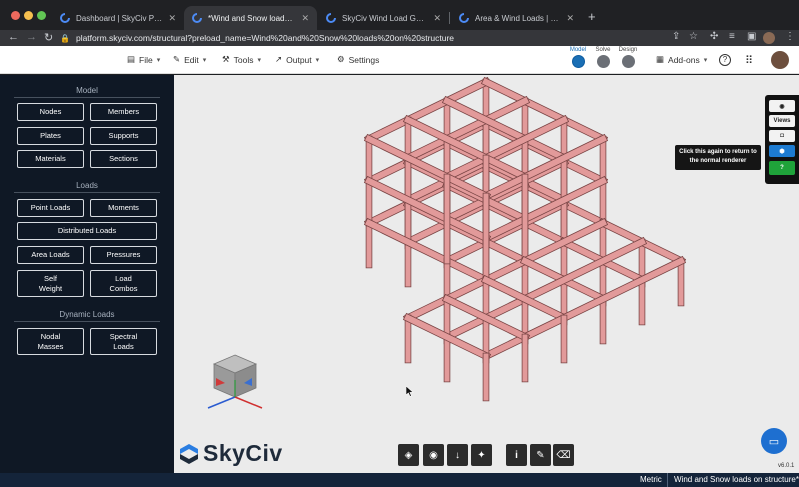  Describe the element at coordinates (592, 16) in the screenshot. I see `new-tab-button: +` at that location.